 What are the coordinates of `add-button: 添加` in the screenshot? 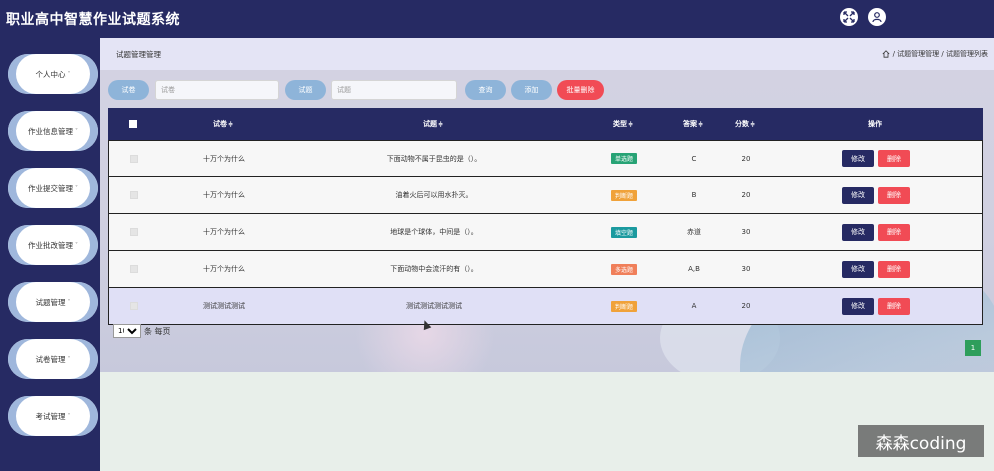 It's located at (531, 90).